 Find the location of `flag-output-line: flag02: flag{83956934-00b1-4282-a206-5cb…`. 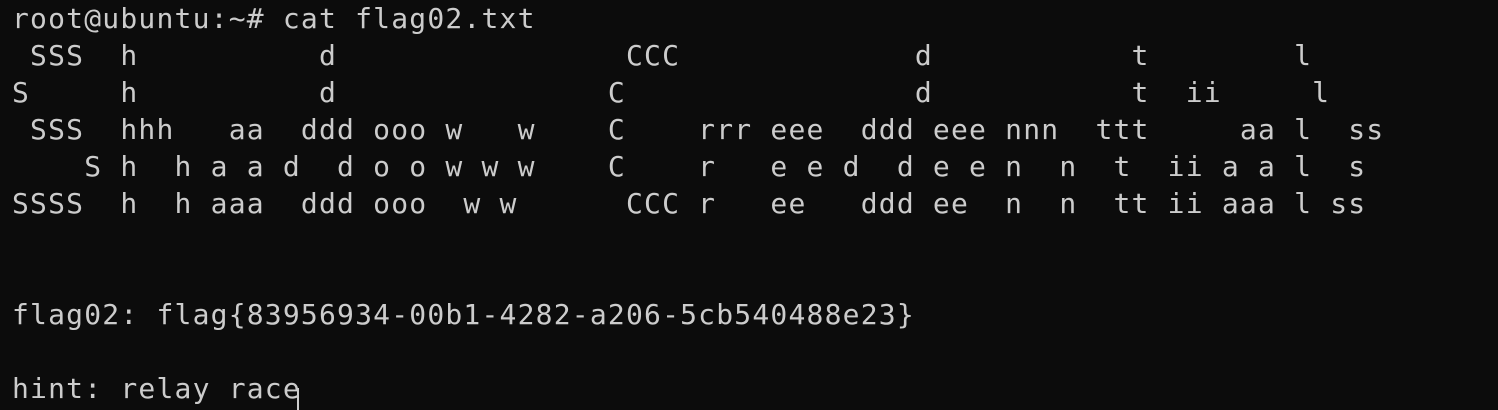

flag-output-line: flag02: flag{83956934-00b1-4282-a206-5cb… is located at coordinates (463, 314).